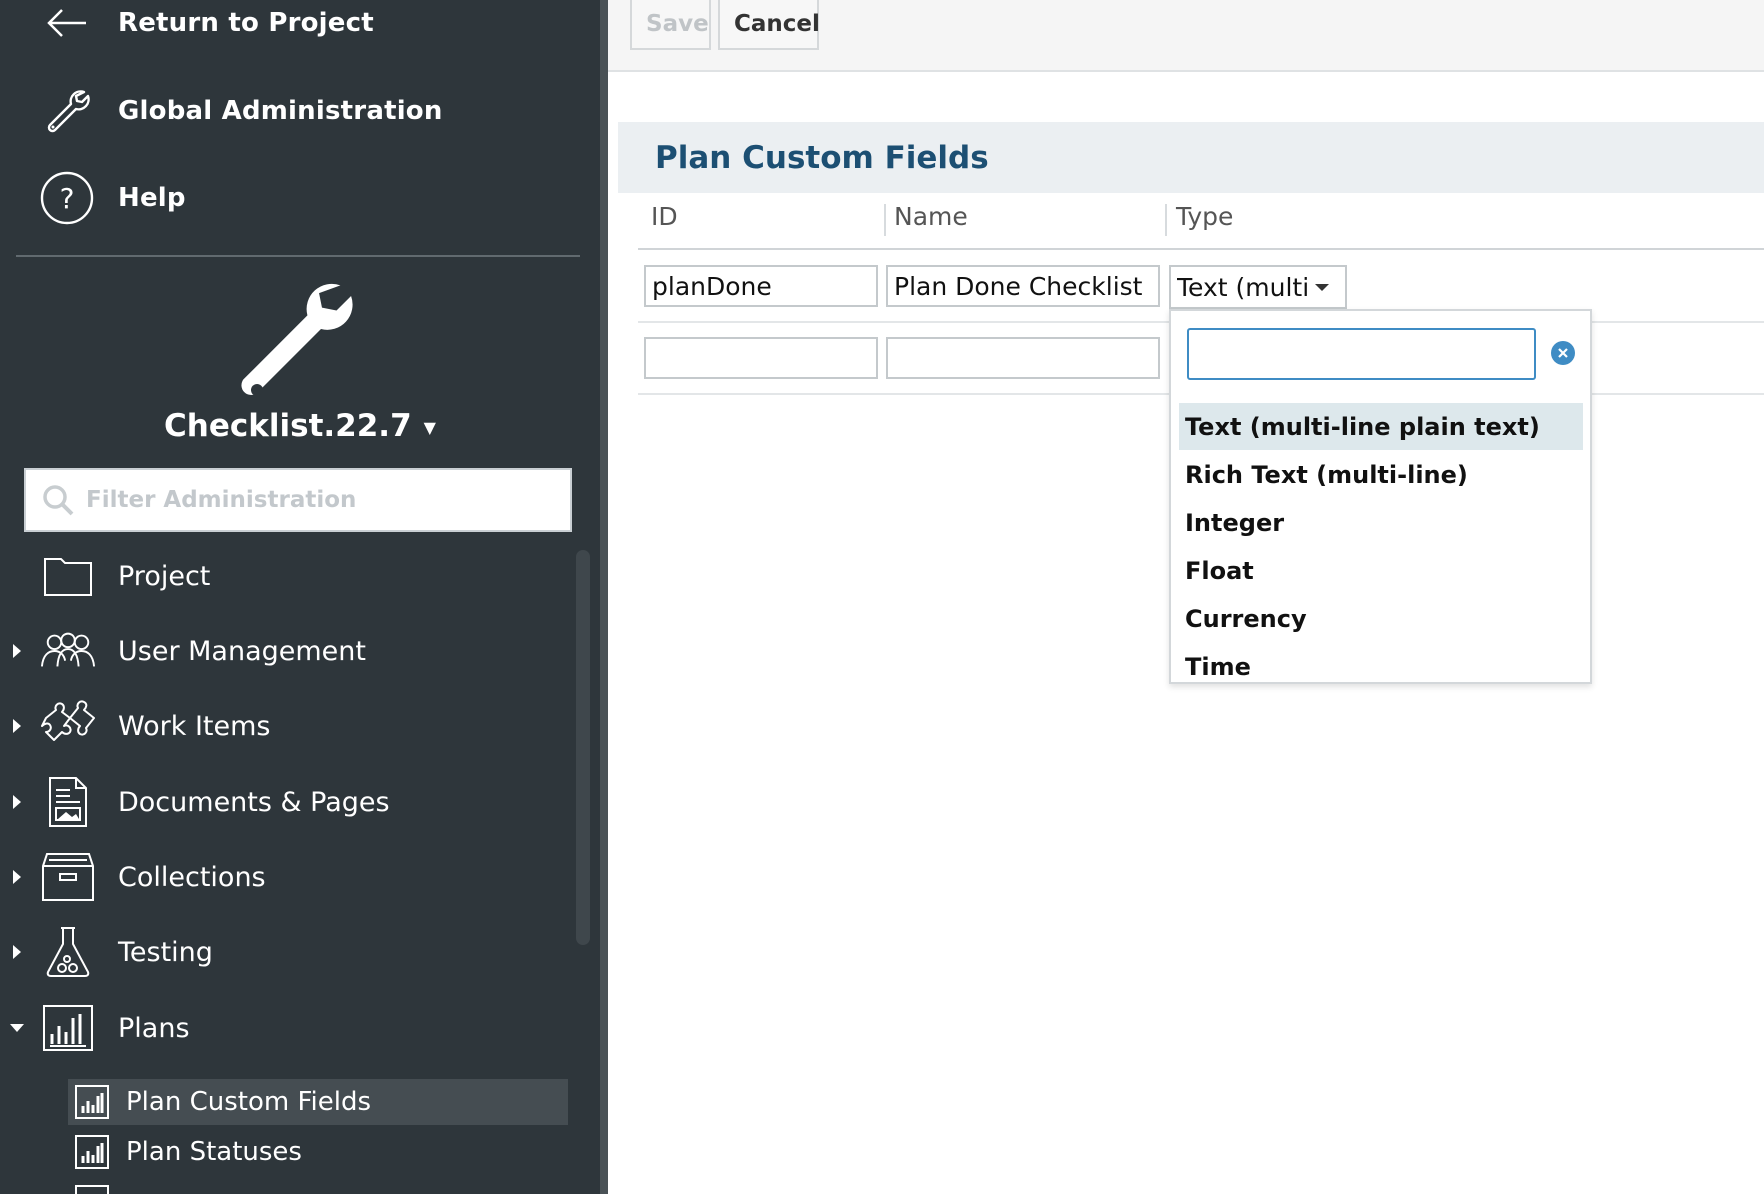  I want to click on sidebar-item-collections: Collections, so click(288, 877).